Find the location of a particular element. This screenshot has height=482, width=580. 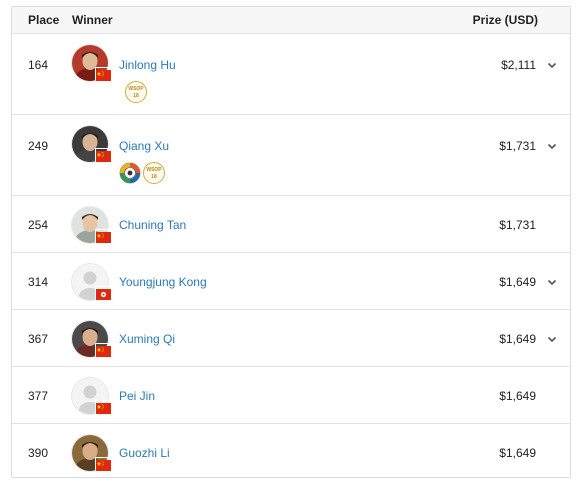

player-name-link: Qiang Xu is located at coordinates (144, 146).